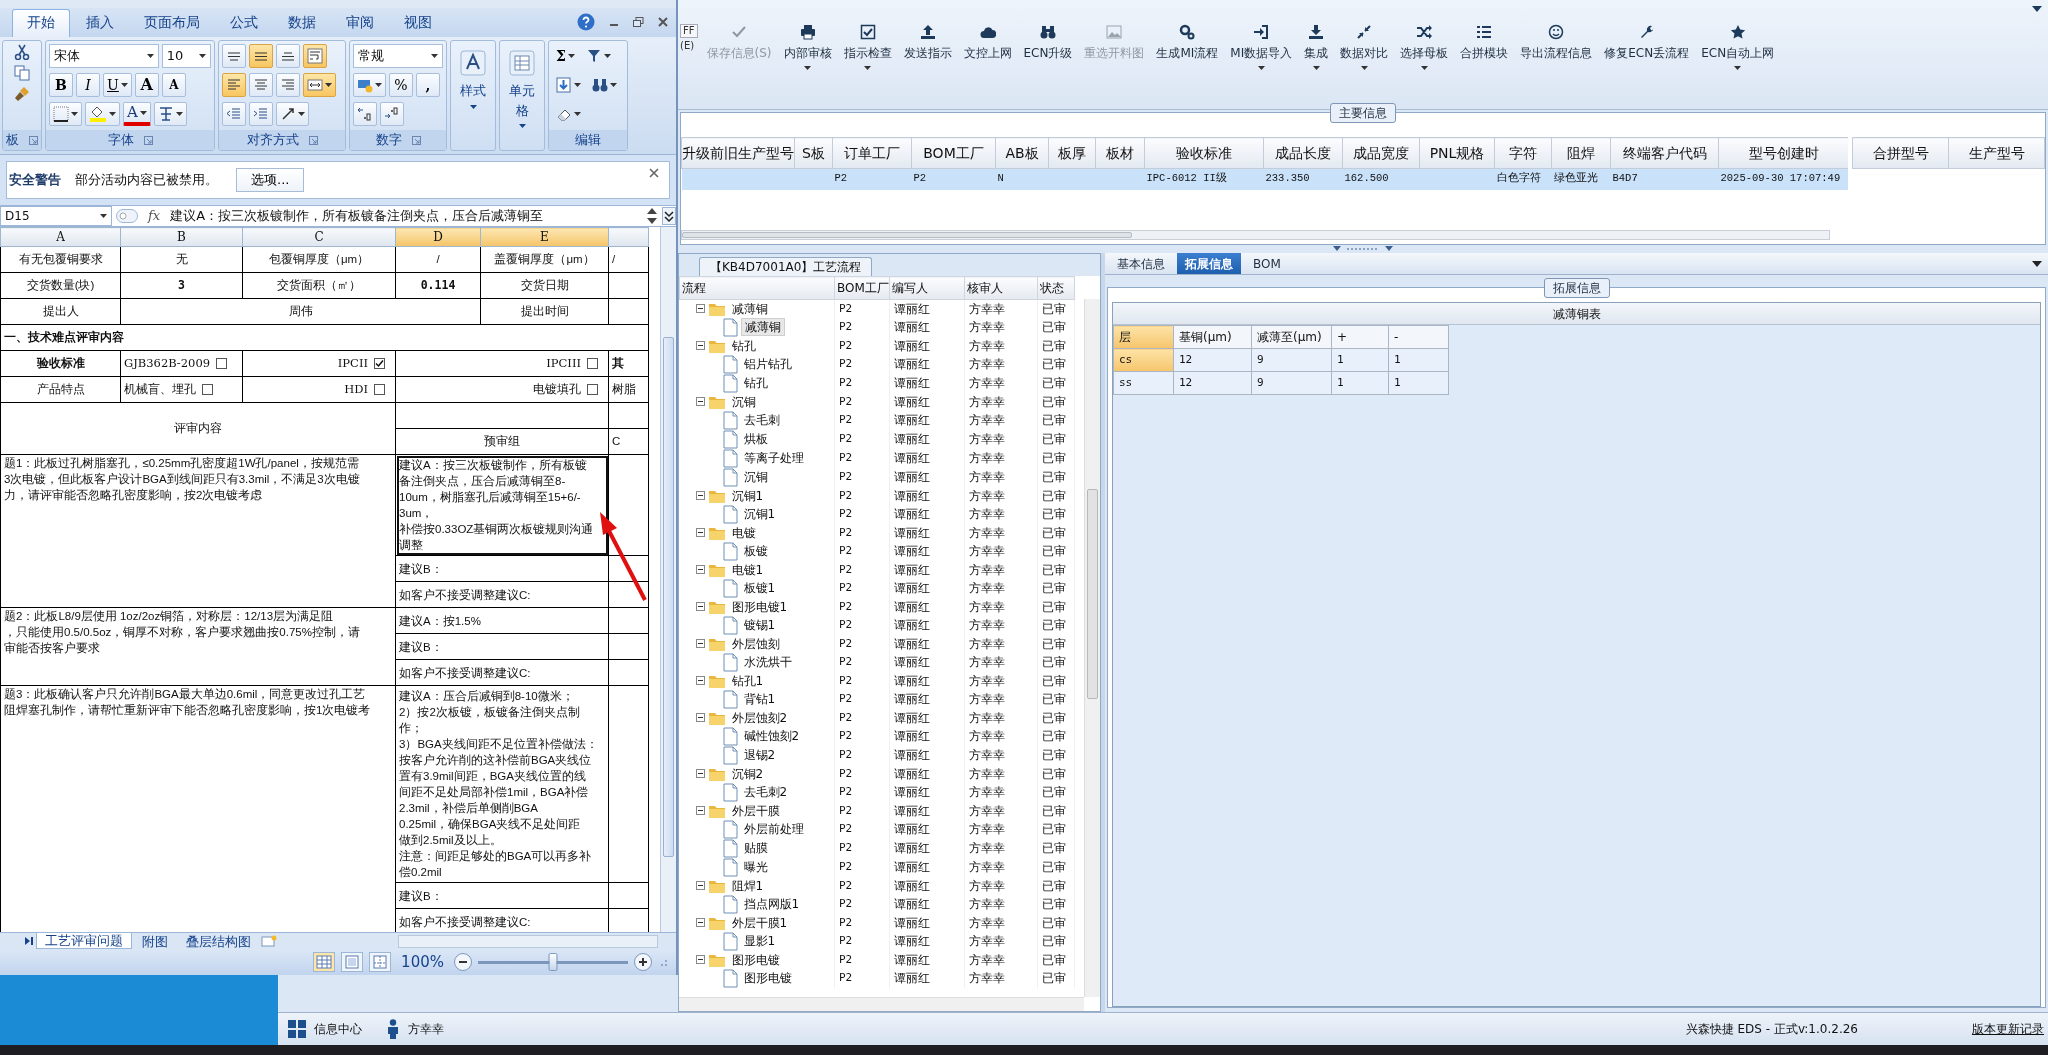 This screenshot has width=2048, height=1055. What do you see at coordinates (877, 680) in the screenshot?
I see `tree-row: 钻孔1 P2 谭丽红 方幸幸 已审` at bounding box center [877, 680].